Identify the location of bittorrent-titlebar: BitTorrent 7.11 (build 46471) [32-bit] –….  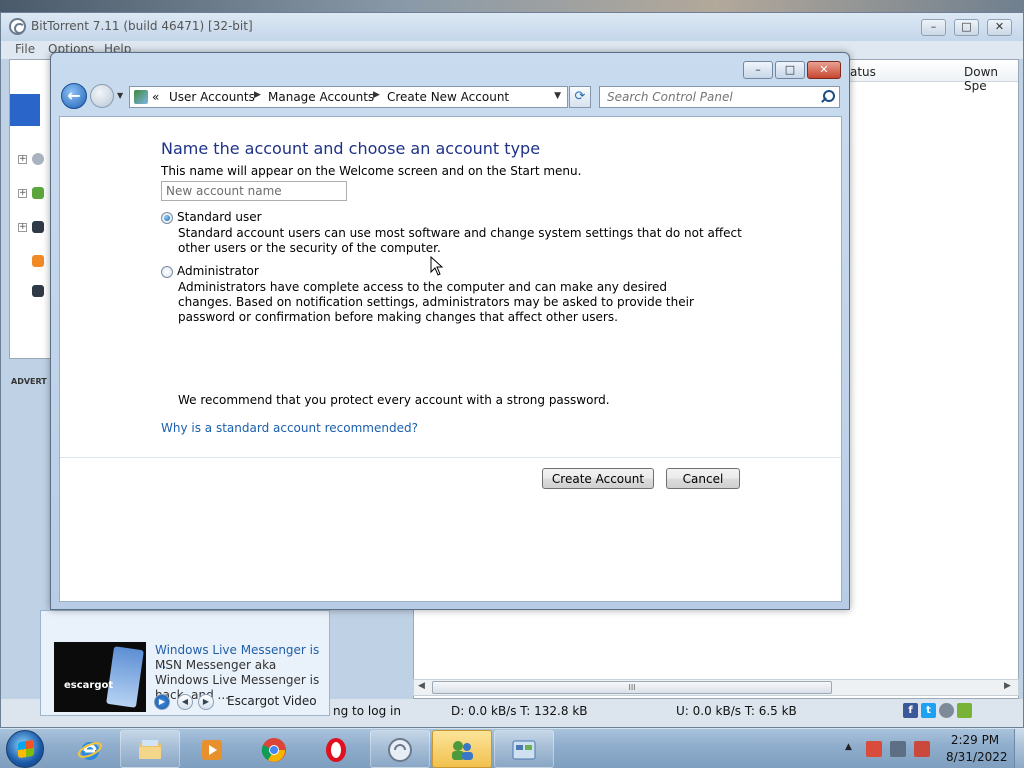
(512, 27).